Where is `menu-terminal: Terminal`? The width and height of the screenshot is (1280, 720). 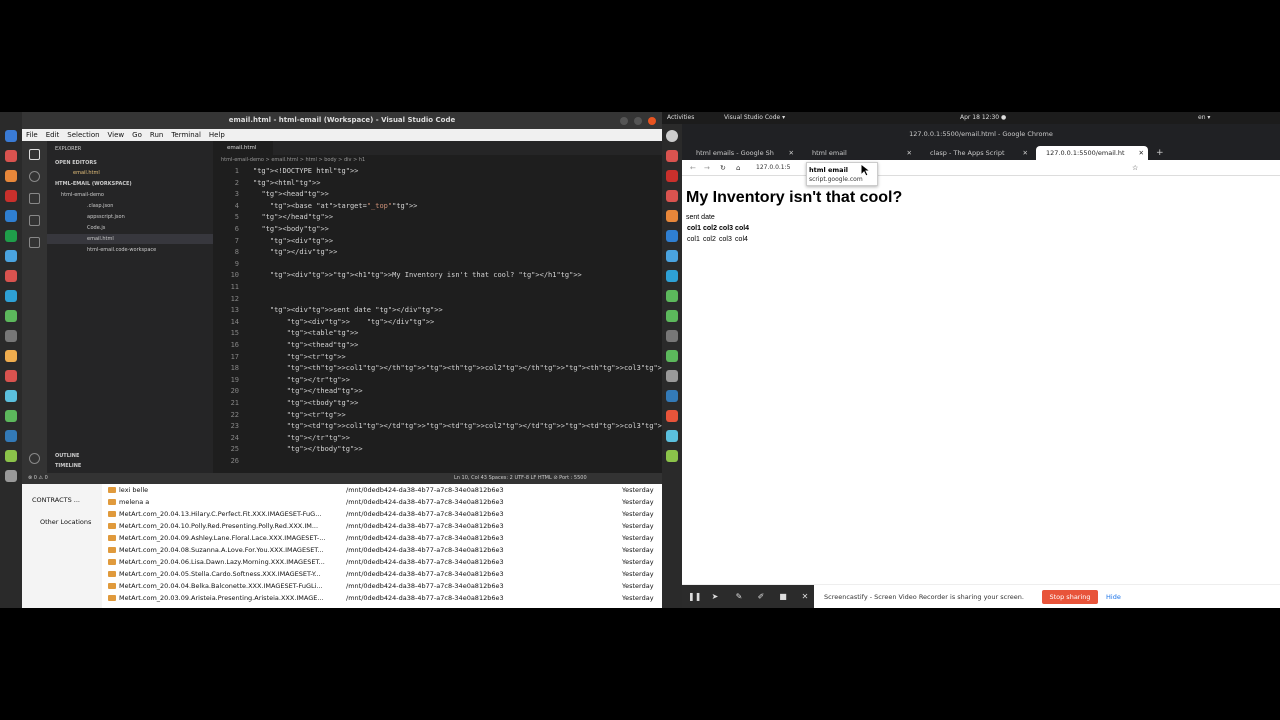 menu-terminal: Terminal is located at coordinates (186, 135).